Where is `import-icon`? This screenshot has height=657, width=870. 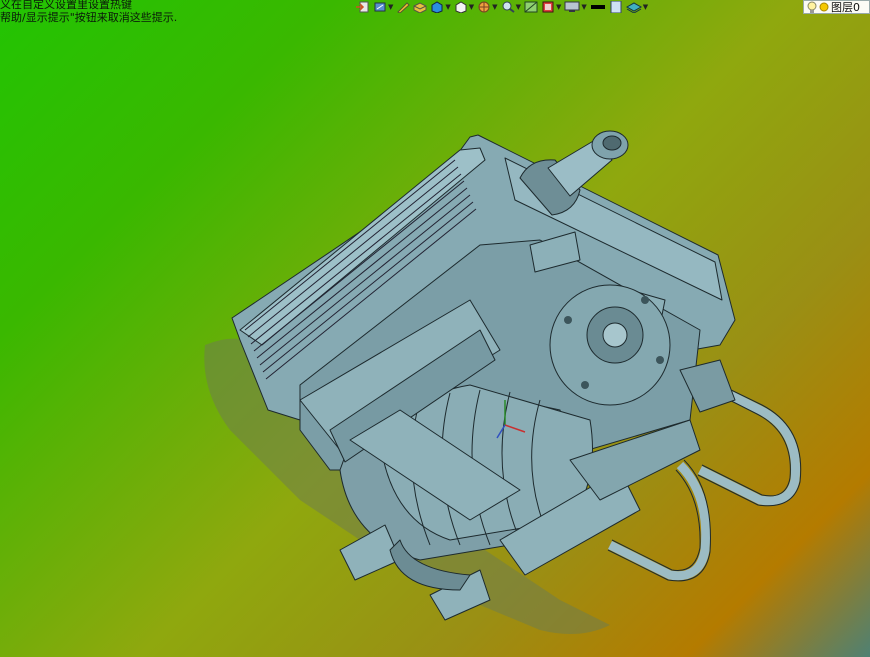 import-icon is located at coordinates (362, 7).